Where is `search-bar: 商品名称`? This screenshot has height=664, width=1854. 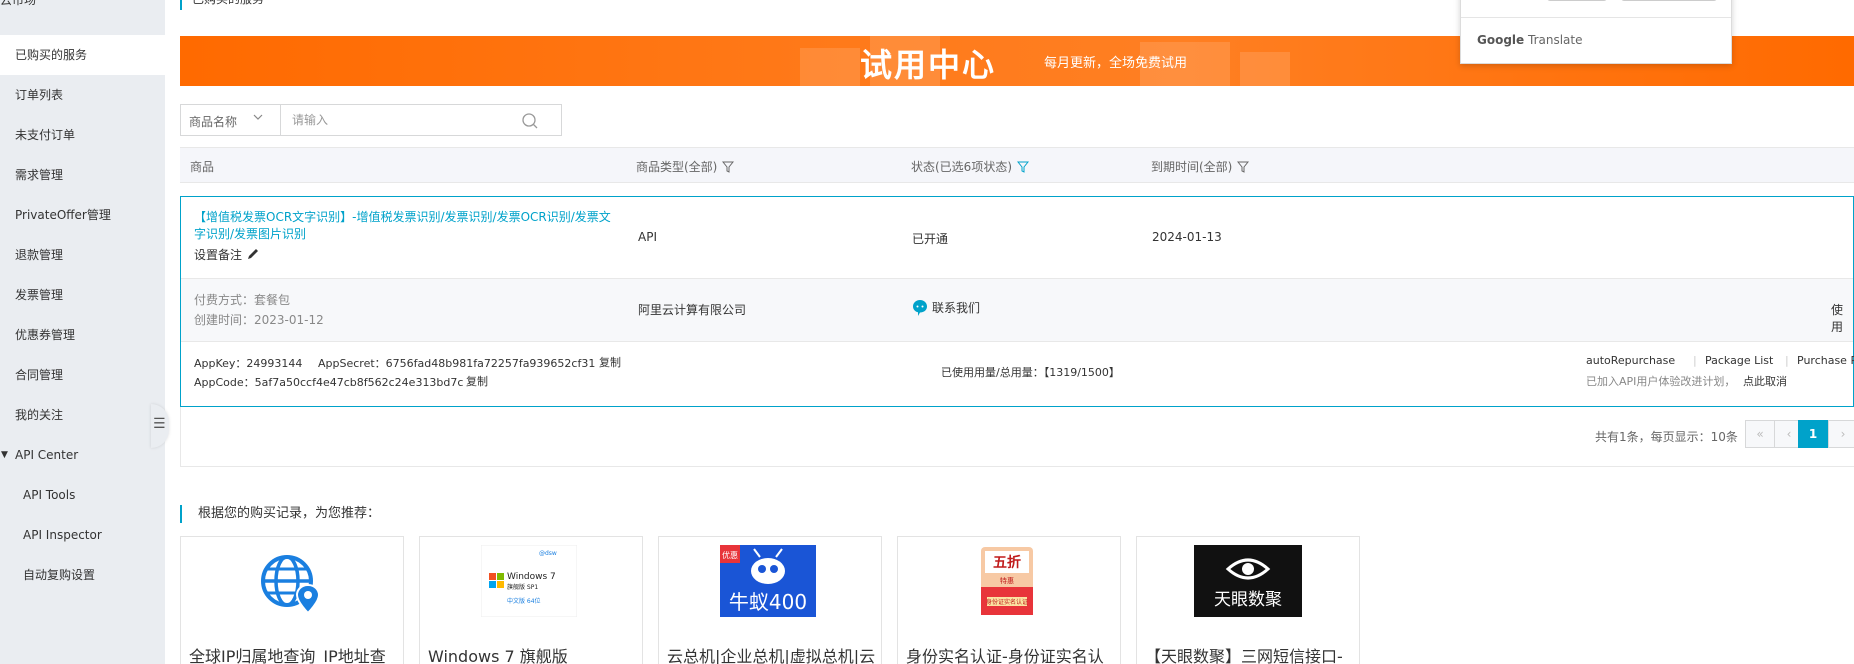
search-bar: 商品名称 is located at coordinates (371, 120).